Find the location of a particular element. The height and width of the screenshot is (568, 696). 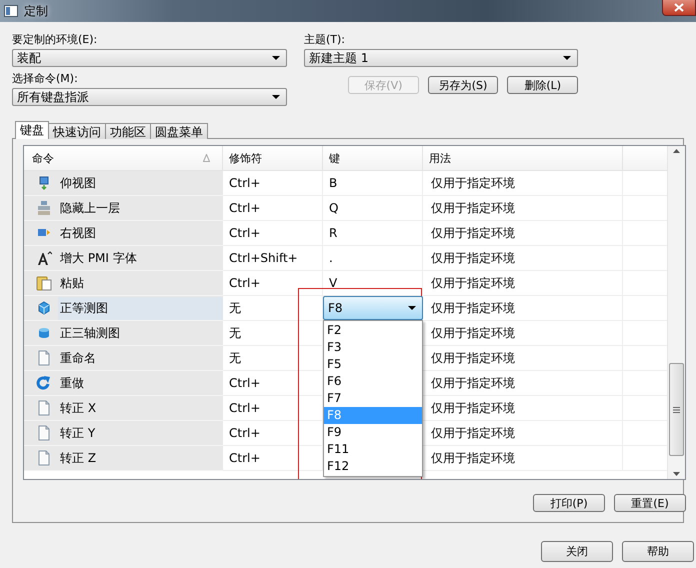

panel-button: 重置(E) is located at coordinates (650, 503).